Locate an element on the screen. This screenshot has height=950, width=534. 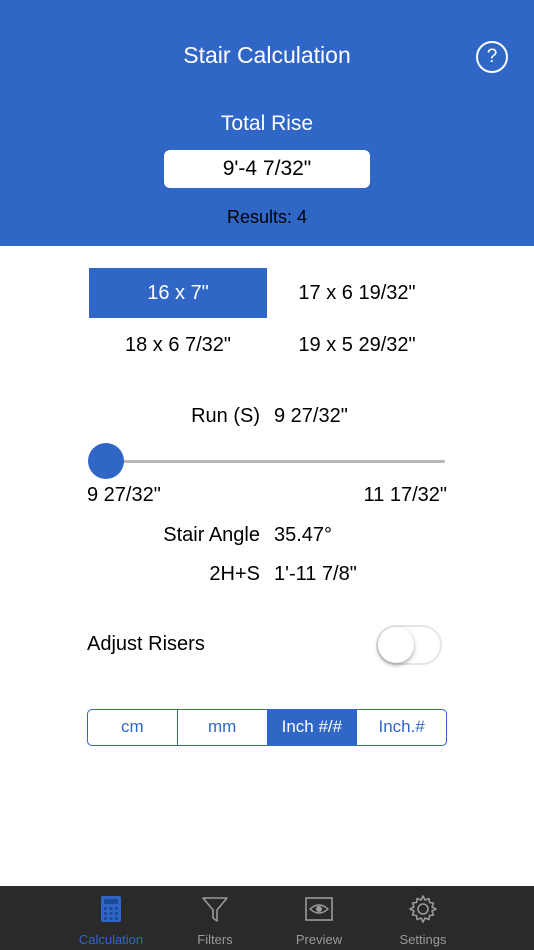
unit-segmented-control: cm mm Inch #/# Inch.# is located at coordinates (267, 727).